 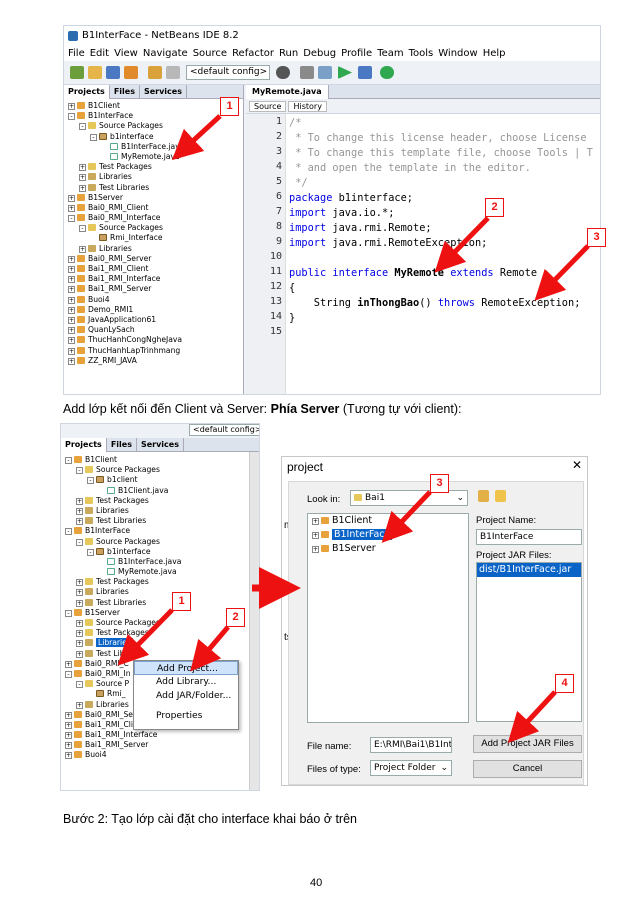 What do you see at coordinates (77, 72) in the screenshot?
I see `new-file-icon` at bounding box center [77, 72].